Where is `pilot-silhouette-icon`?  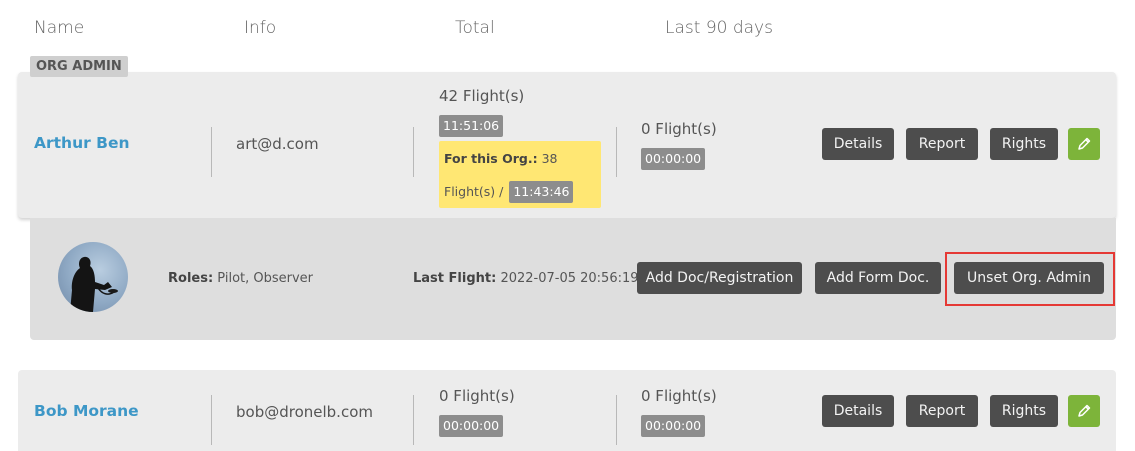 pilot-silhouette-icon is located at coordinates (94, 284).